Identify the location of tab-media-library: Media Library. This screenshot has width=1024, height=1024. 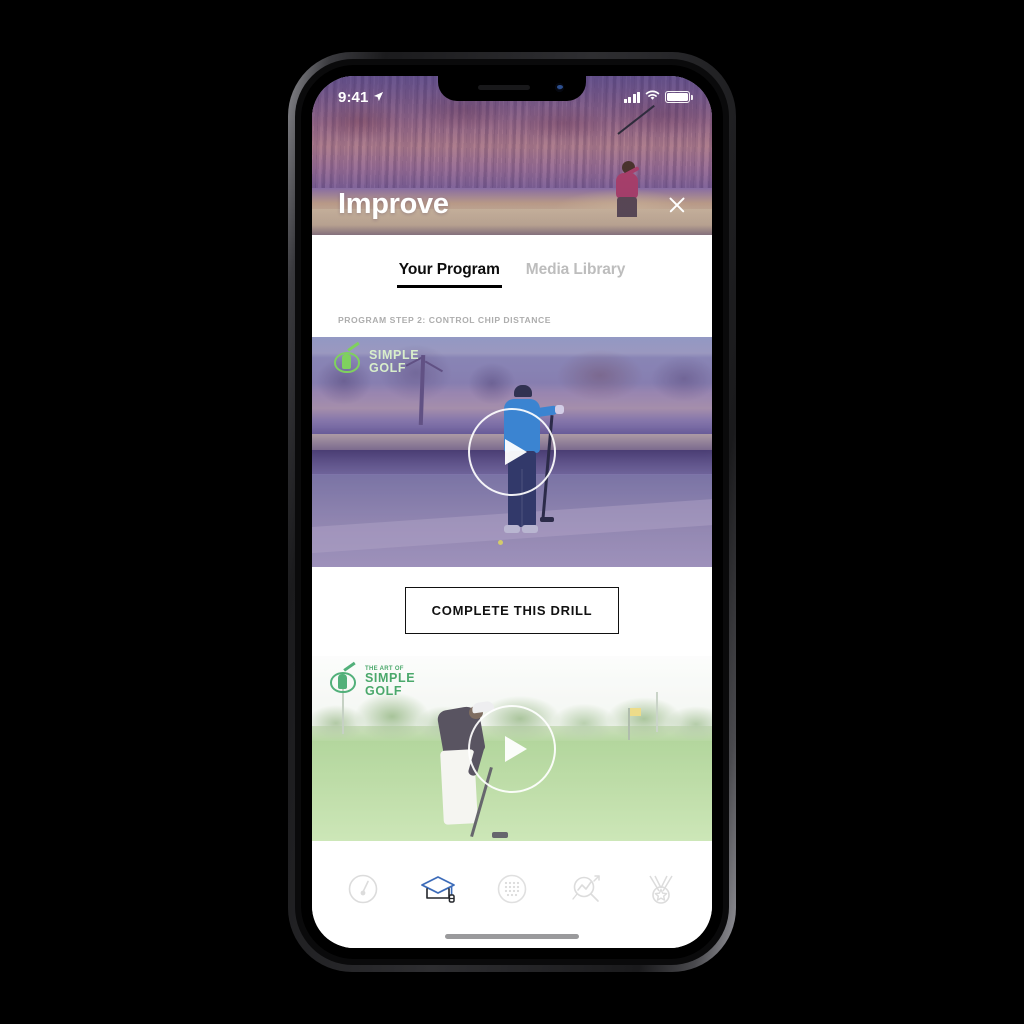
(575, 272).